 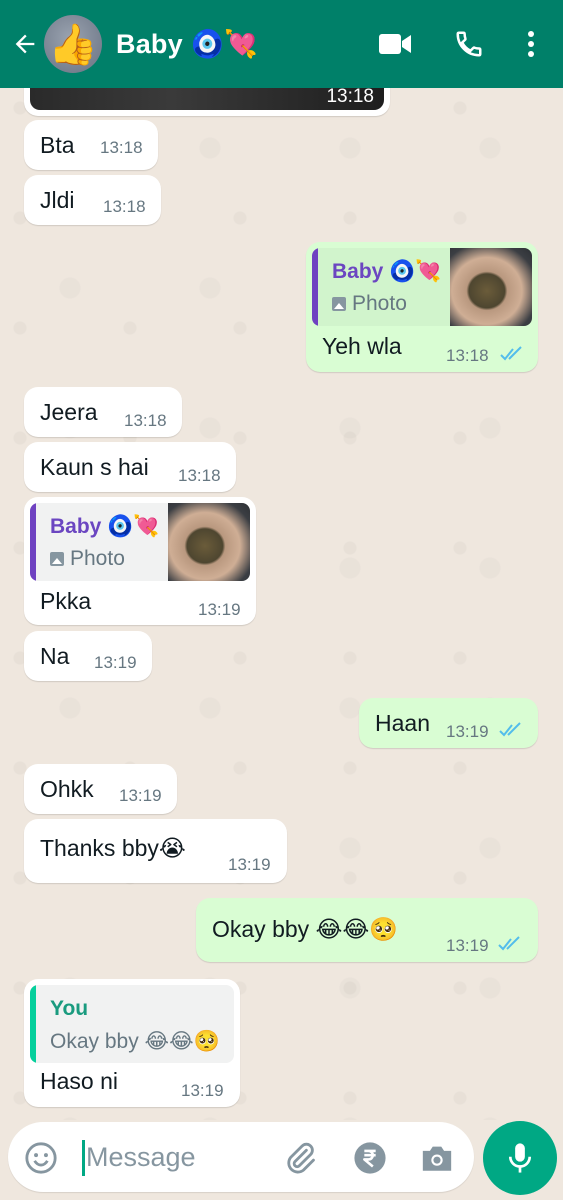 I want to click on message-bubble: Bta 13:18, so click(x=91, y=145).